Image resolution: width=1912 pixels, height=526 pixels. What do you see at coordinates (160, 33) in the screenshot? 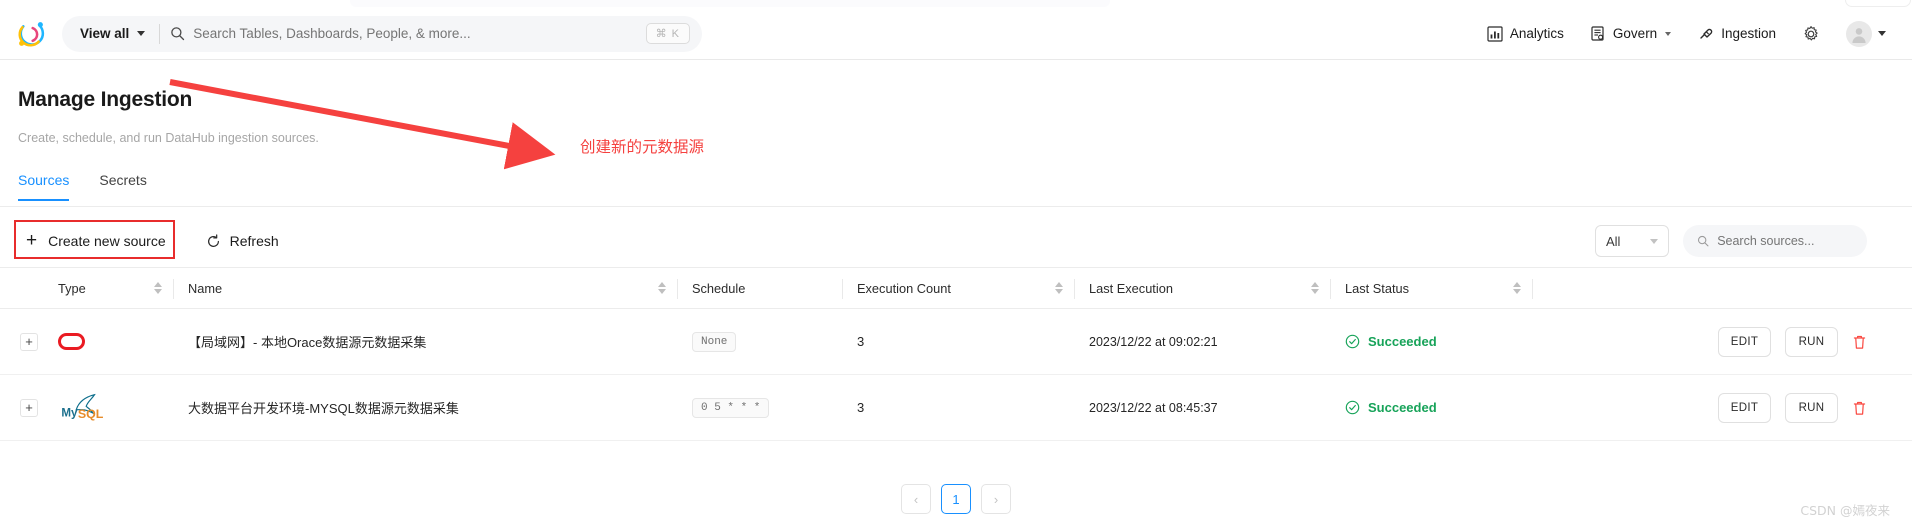
I see `search-divider` at bounding box center [160, 33].